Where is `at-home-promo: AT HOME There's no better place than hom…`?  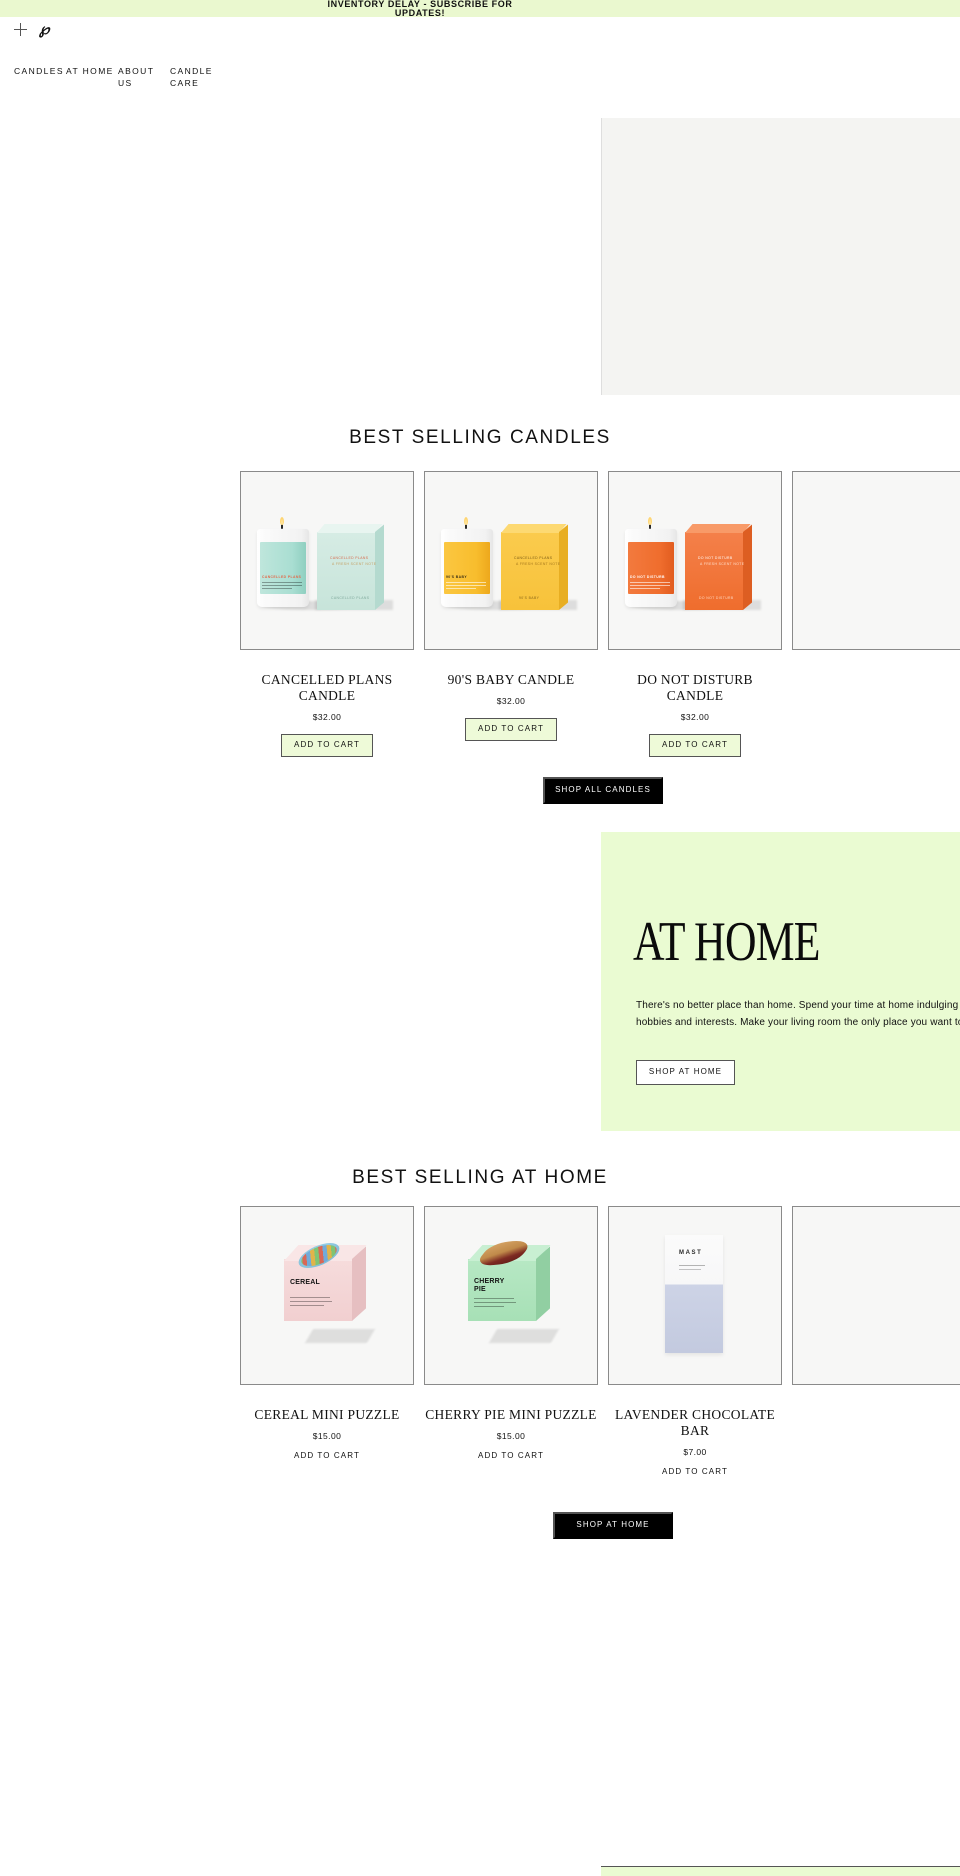
at-home-promo: AT HOME There's no better place than hom… is located at coordinates (780, 981).